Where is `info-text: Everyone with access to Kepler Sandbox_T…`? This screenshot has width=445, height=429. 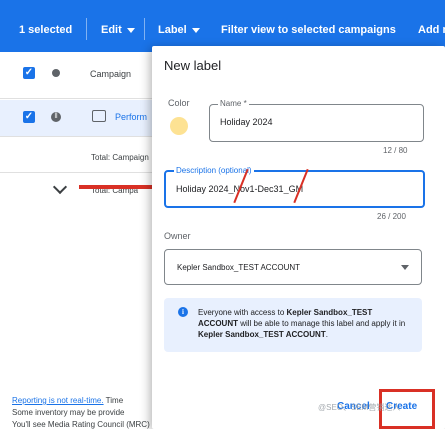
info-text: Everyone with access to Kepler Sandbox_T… is located at coordinates (302, 323).